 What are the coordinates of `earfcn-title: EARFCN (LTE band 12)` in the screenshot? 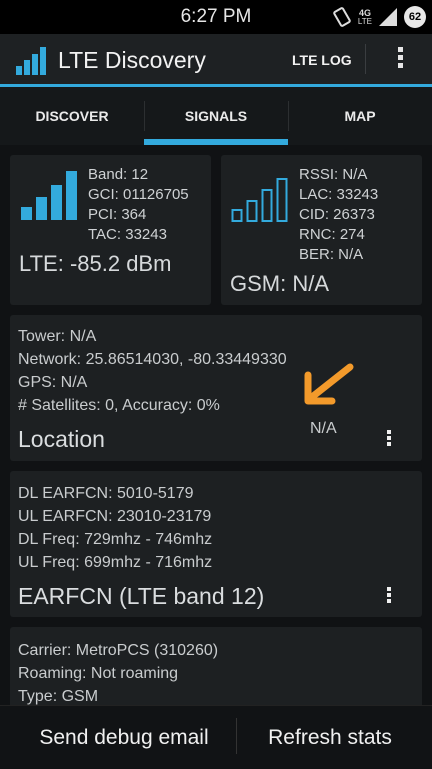 It's located at (141, 596).